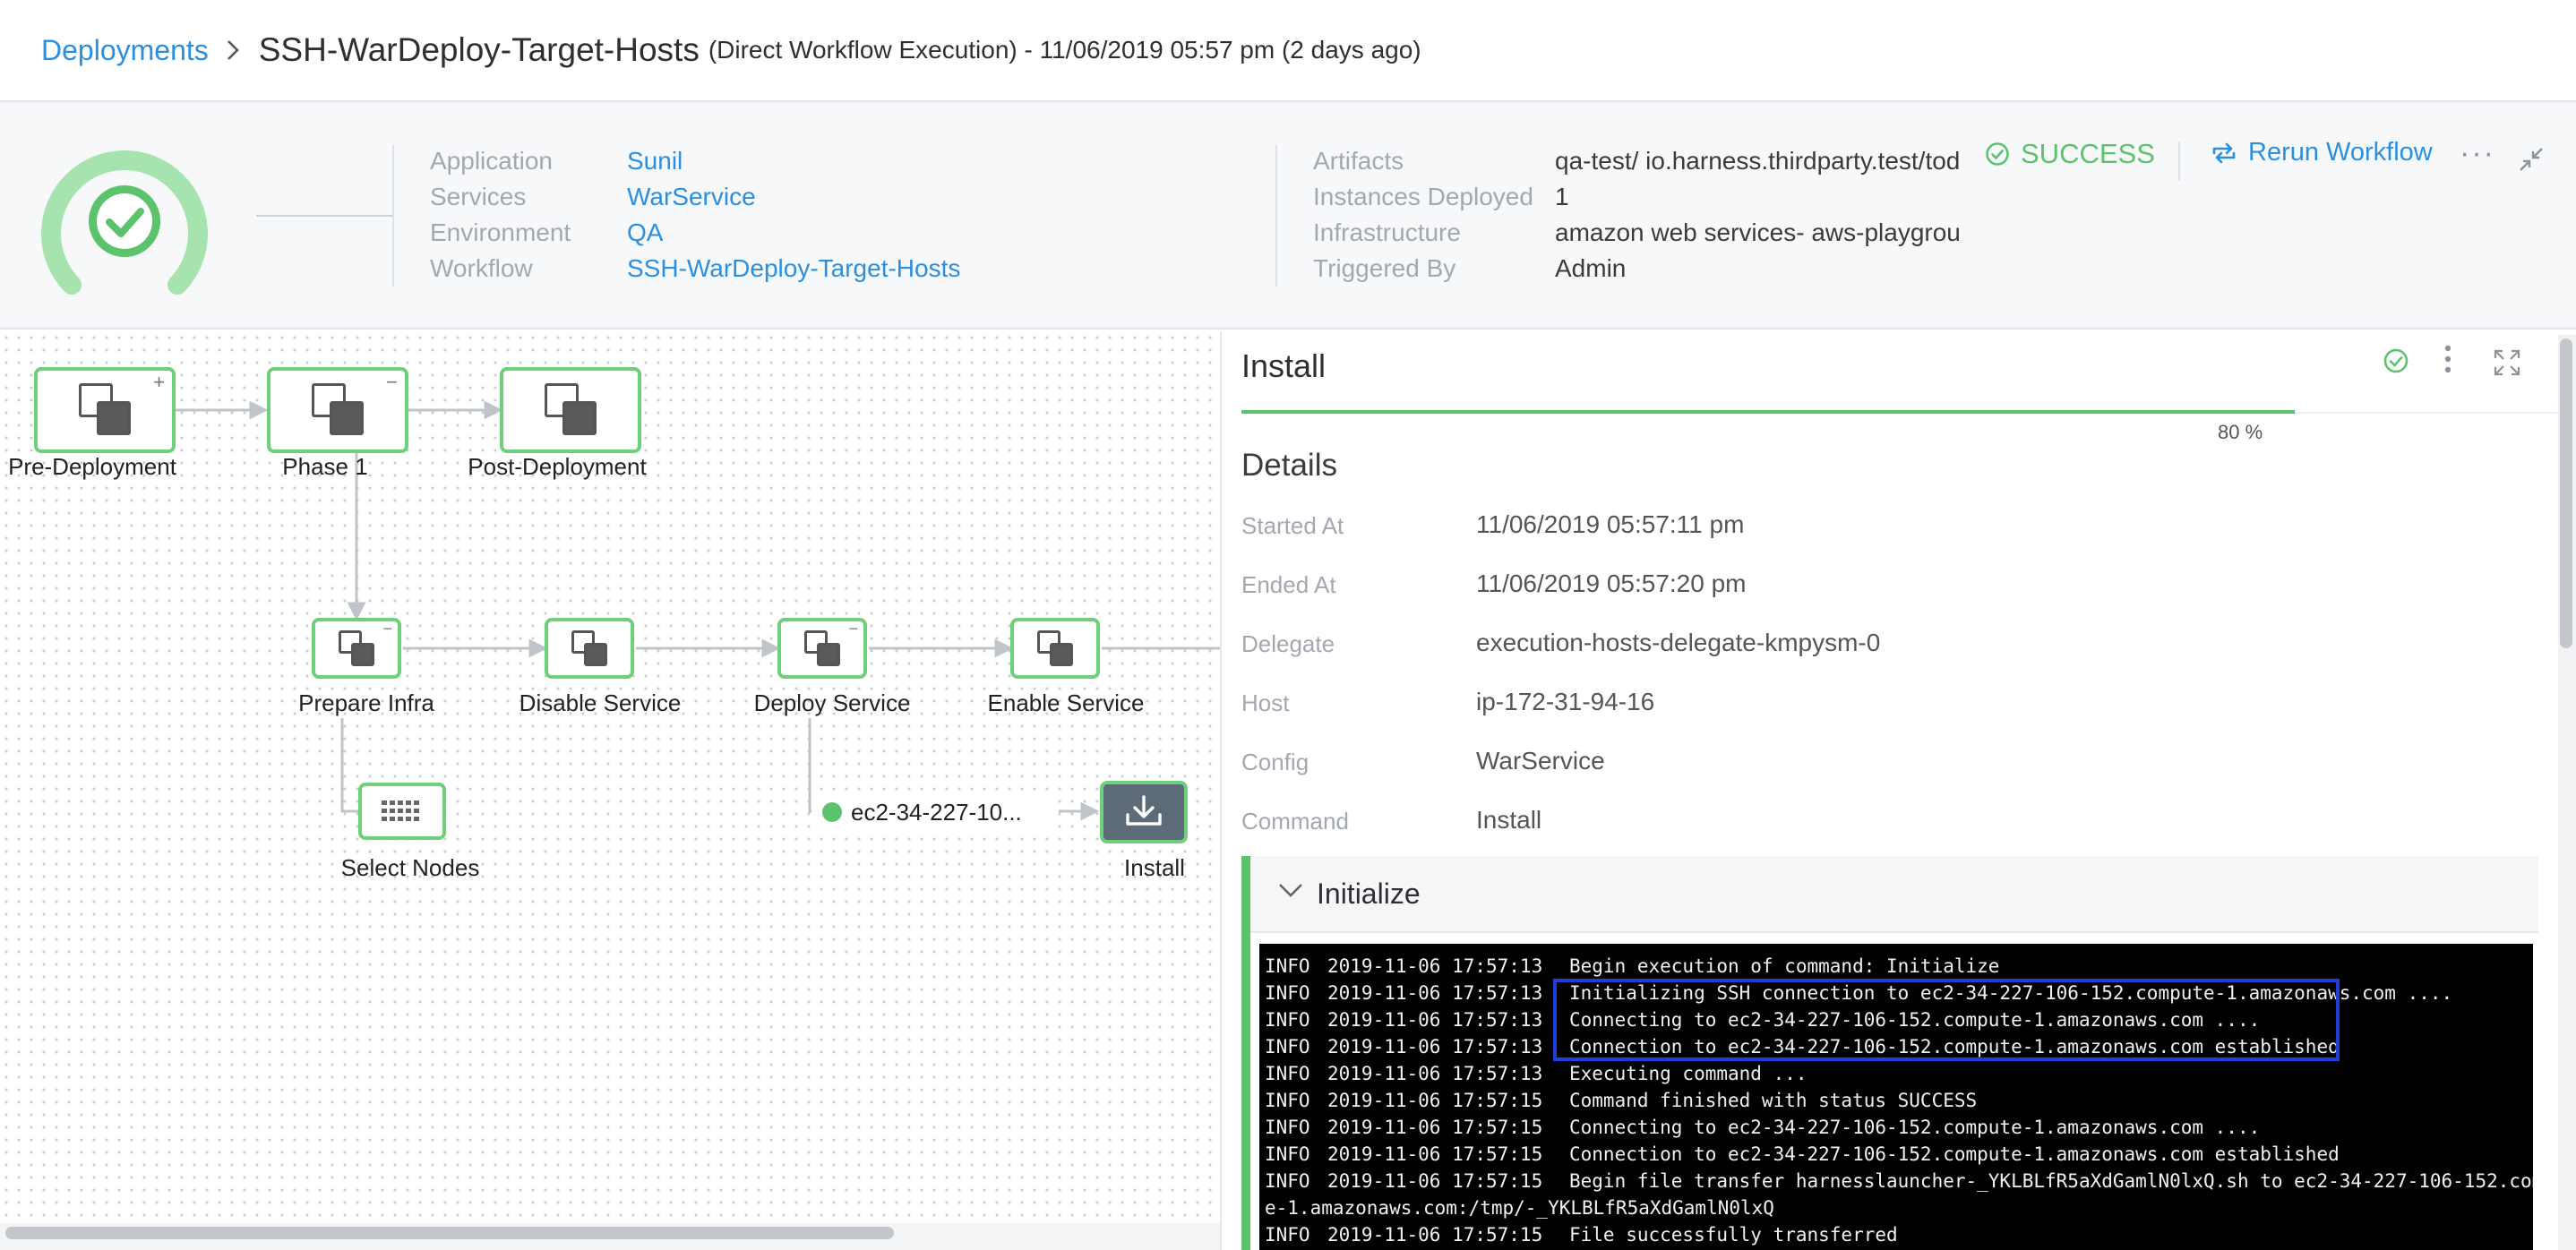 The width and height of the screenshot is (2576, 1250). Describe the element at coordinates (2224, 152) in the screenshot. I see `rerun-icon` at that location.